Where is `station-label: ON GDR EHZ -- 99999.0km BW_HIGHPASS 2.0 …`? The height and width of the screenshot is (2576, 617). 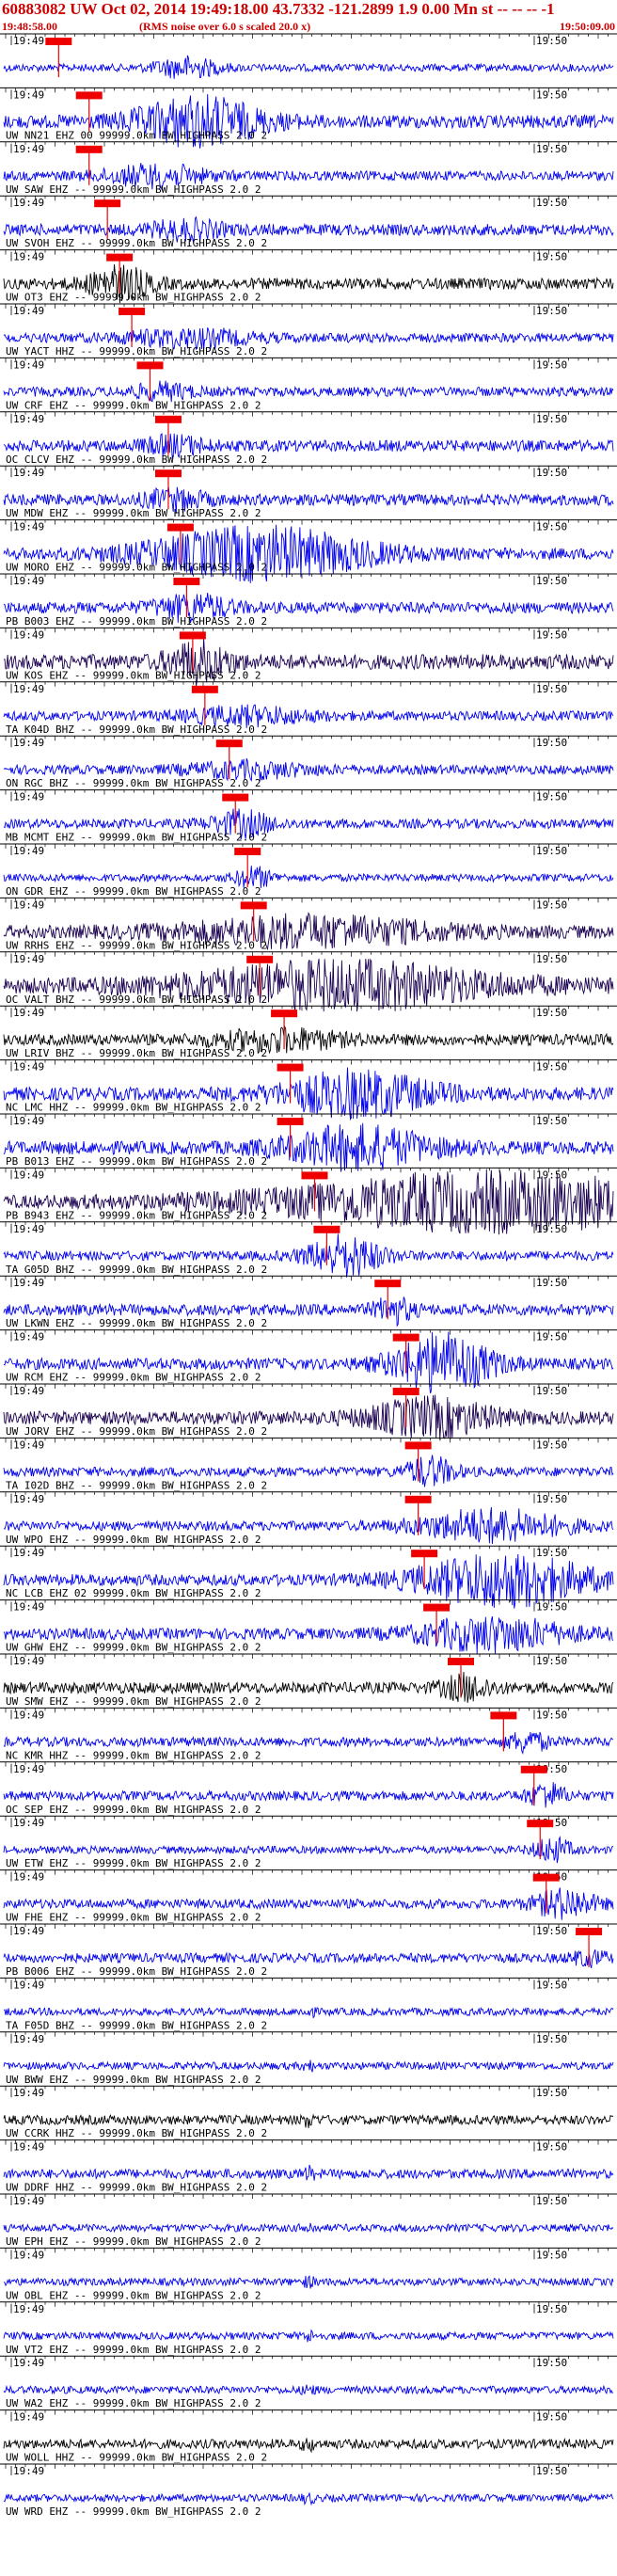 station-label: ON GDR EHZ -- 99999.0km BW_HIGHPASS 2.0 … is located at coordinates (133, 891).